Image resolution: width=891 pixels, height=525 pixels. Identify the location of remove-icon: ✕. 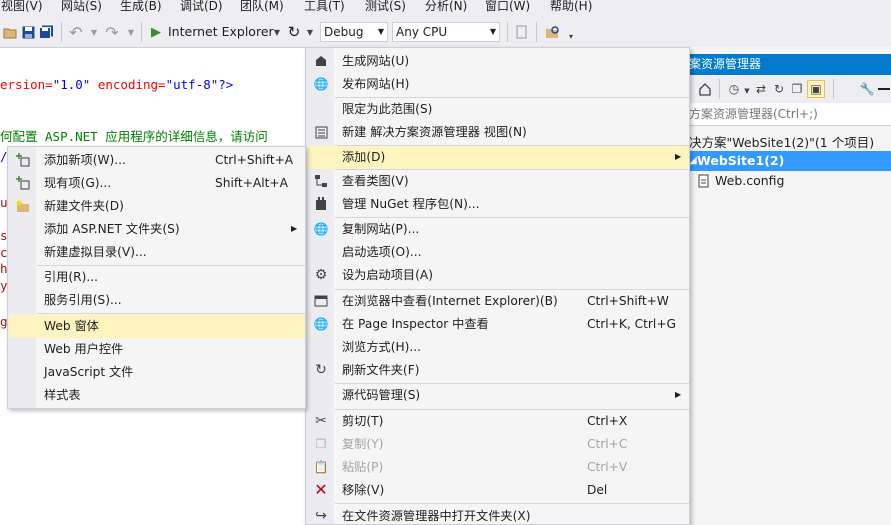
(321, 489).